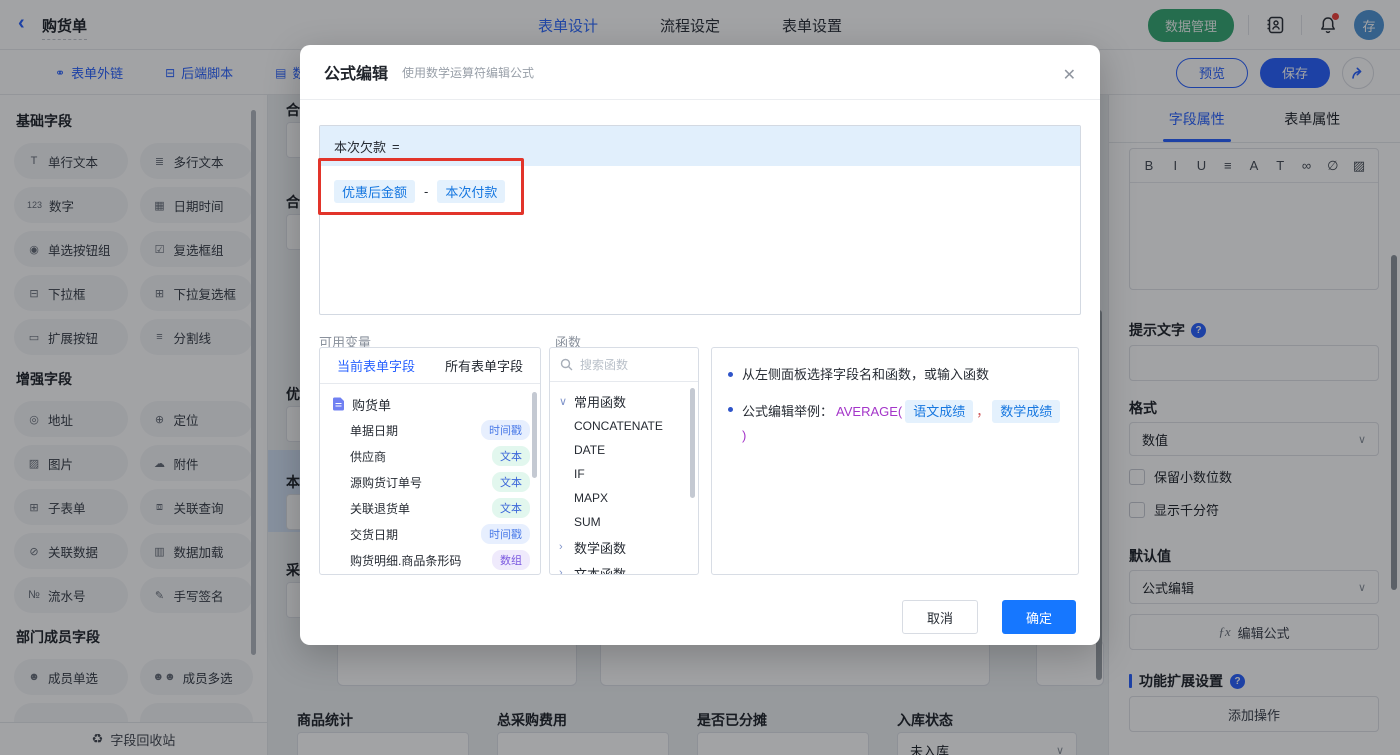  What do you see at coordinates (566, 364) in the screenshot?
I see `search-icon` at bounding box center [566, 364].